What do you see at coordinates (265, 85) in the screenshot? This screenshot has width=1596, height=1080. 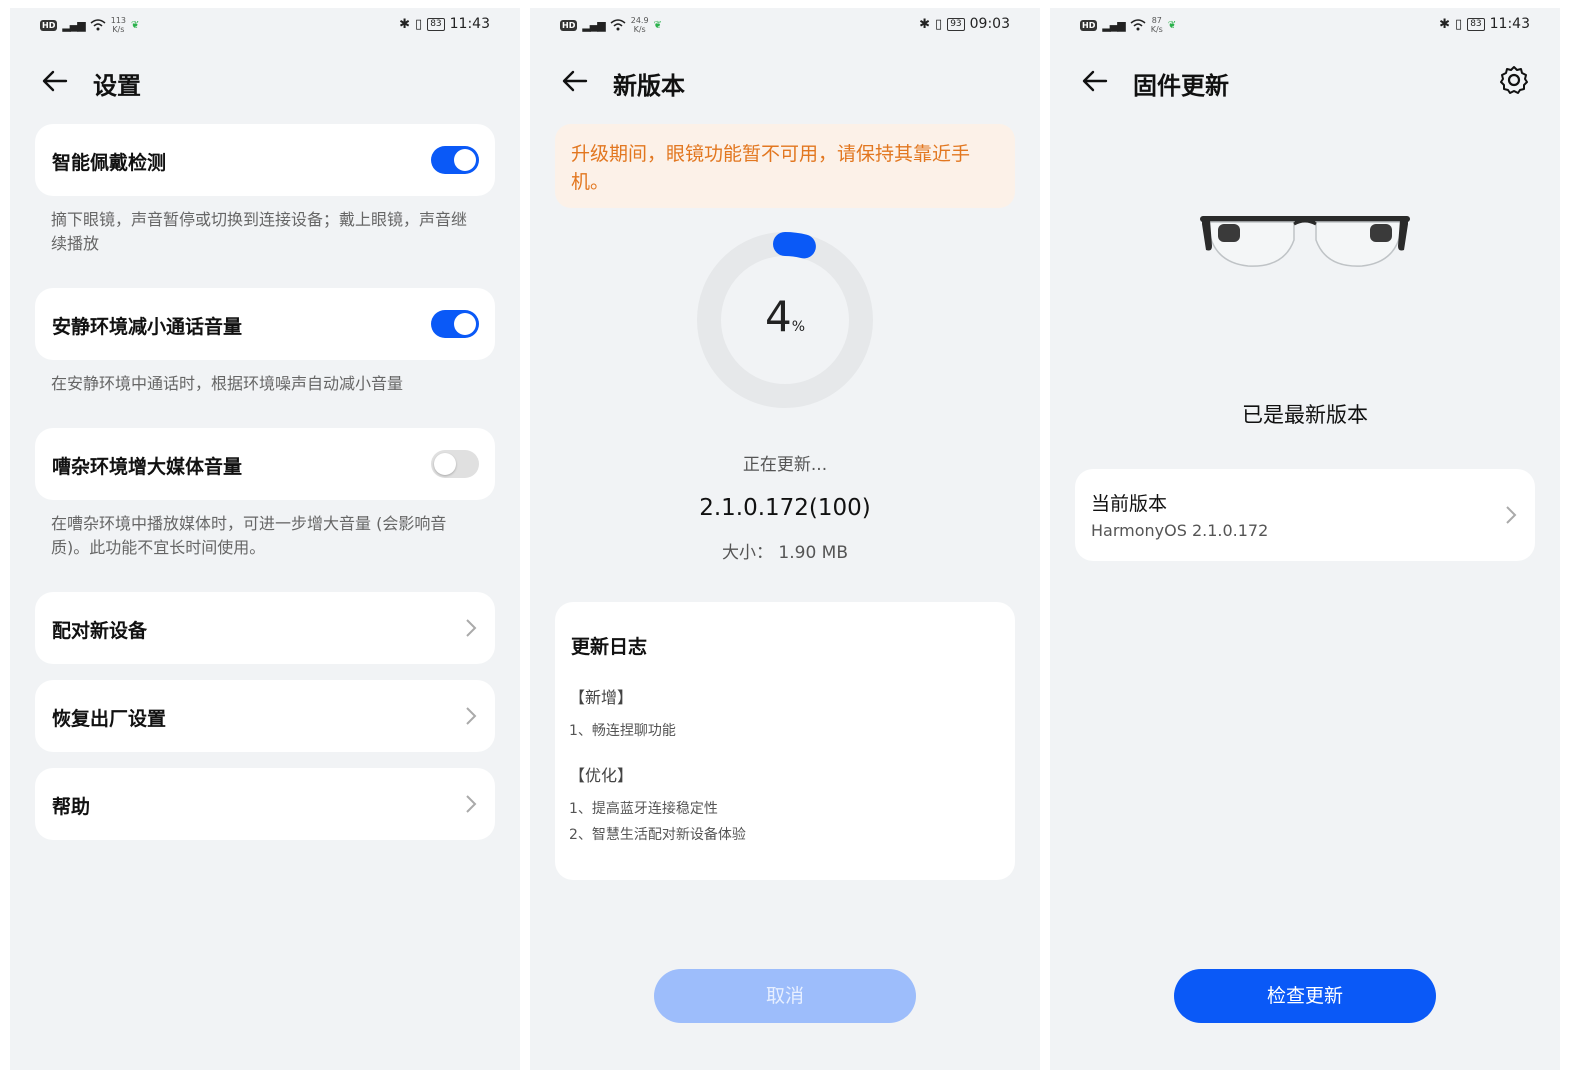 I see `header: 设置` at bounding box center [265, 85].